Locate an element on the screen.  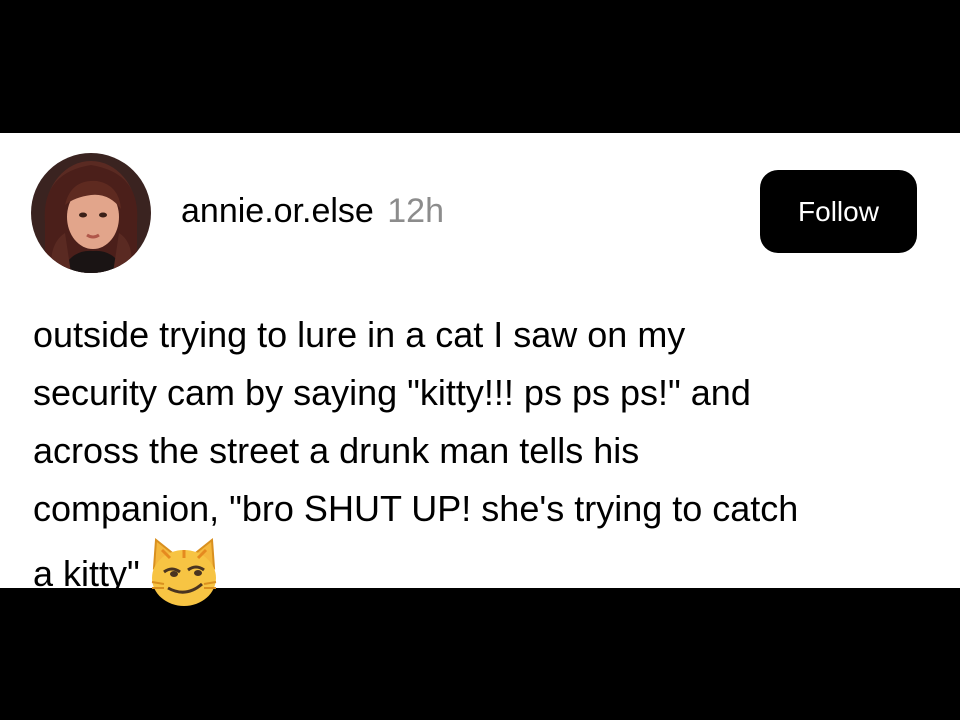
post-header: annie.or.else 12h is located at coordinates (312, 211).